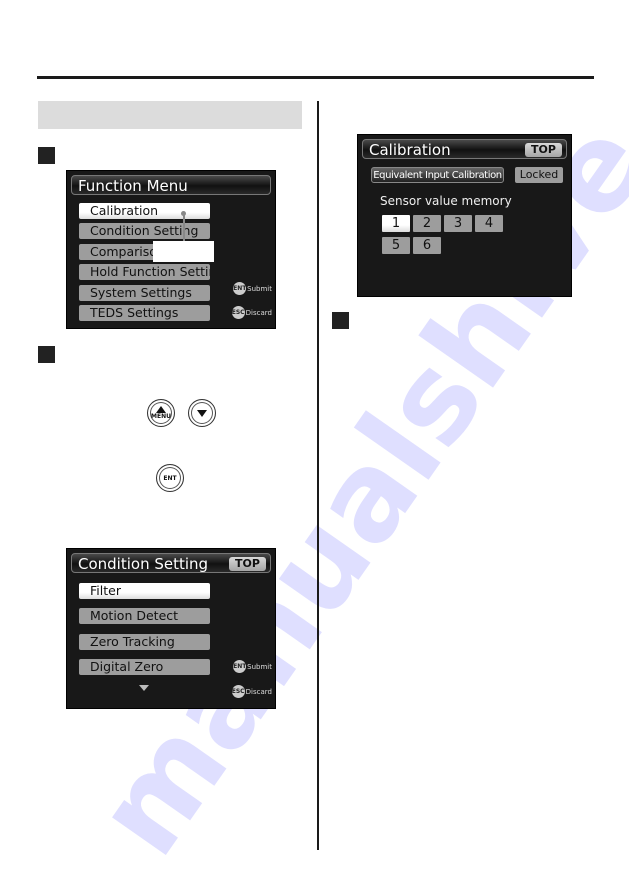  What do you see at coordinates (437, 175) in the screenshot?
I see `equivalent-input-calibration-button: Equivalent Input Calibration` at bounding box center [437, 175].